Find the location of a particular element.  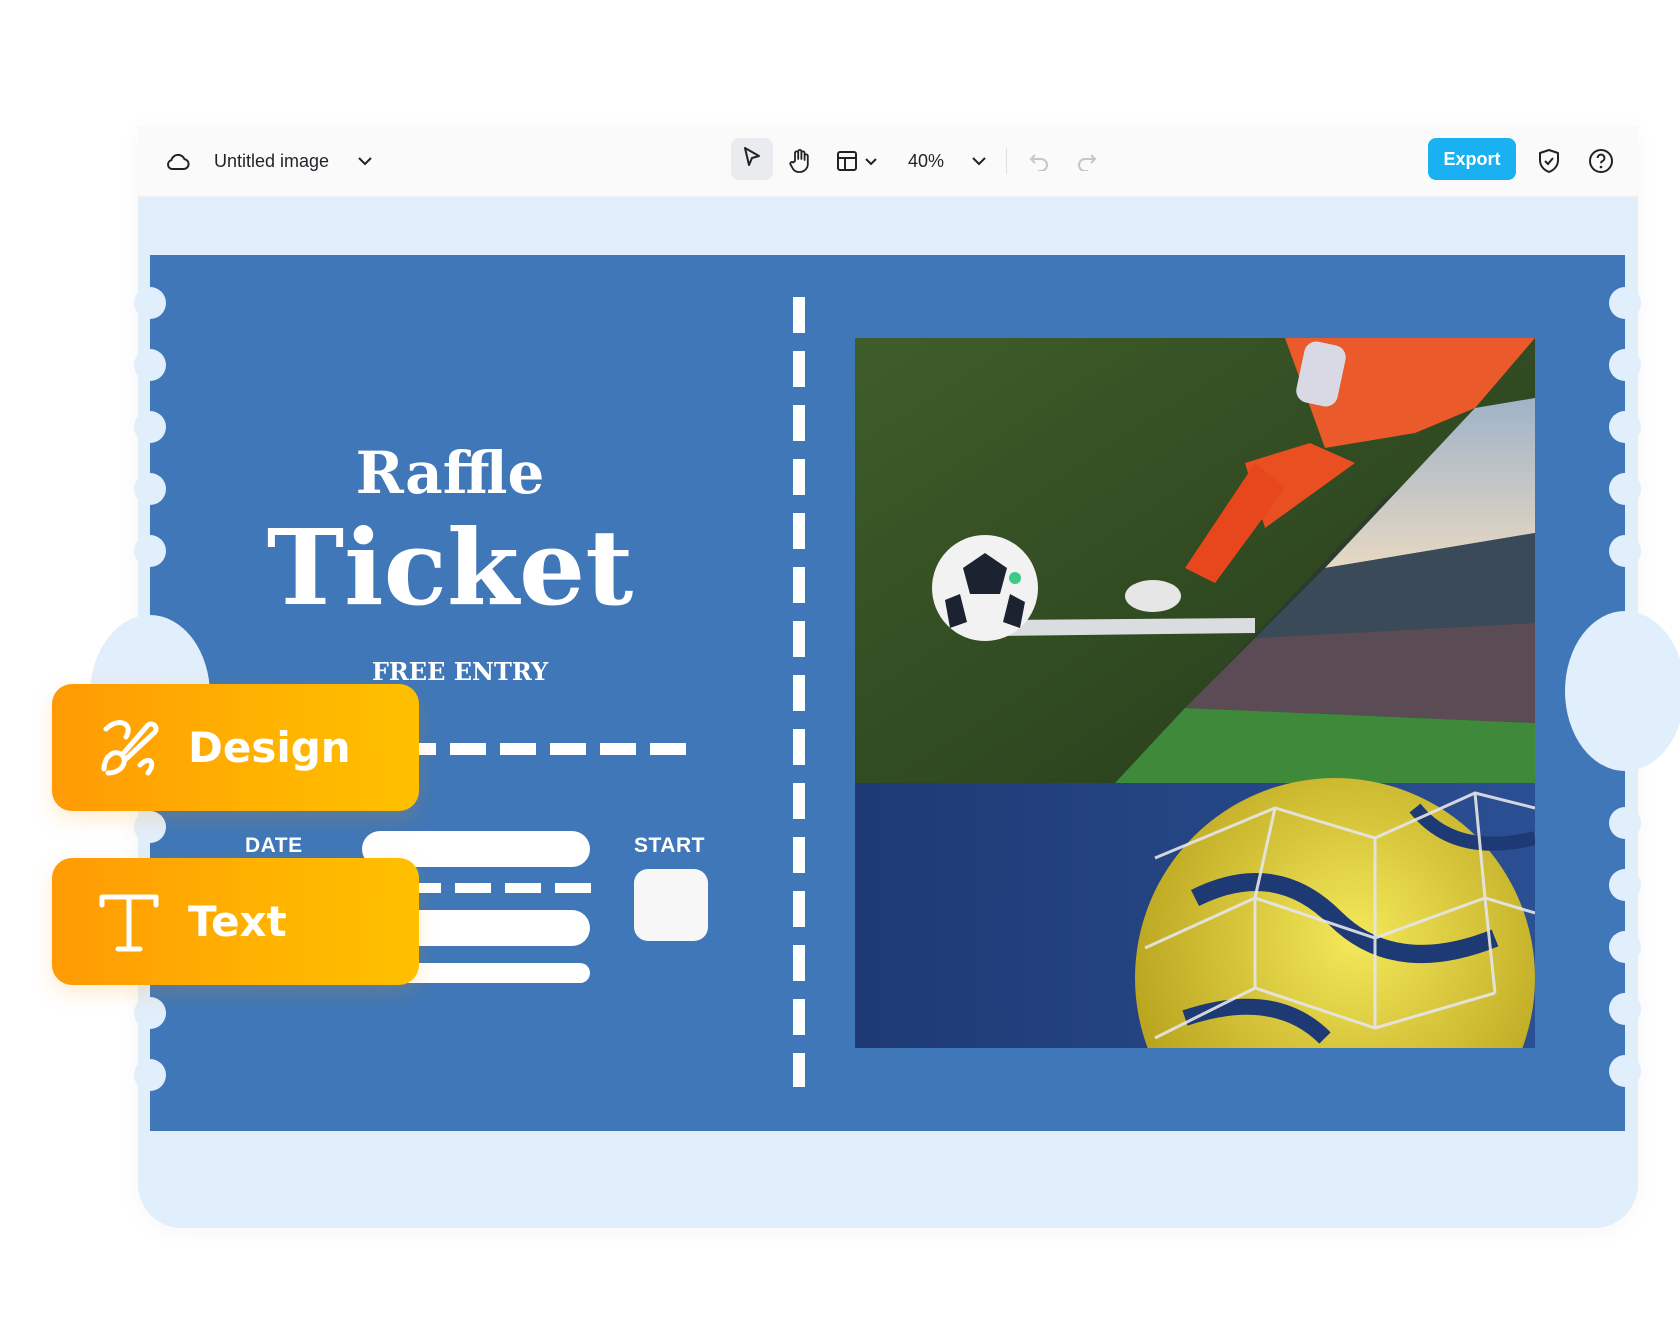

select-tool-button is located at coordinates (752, 159).